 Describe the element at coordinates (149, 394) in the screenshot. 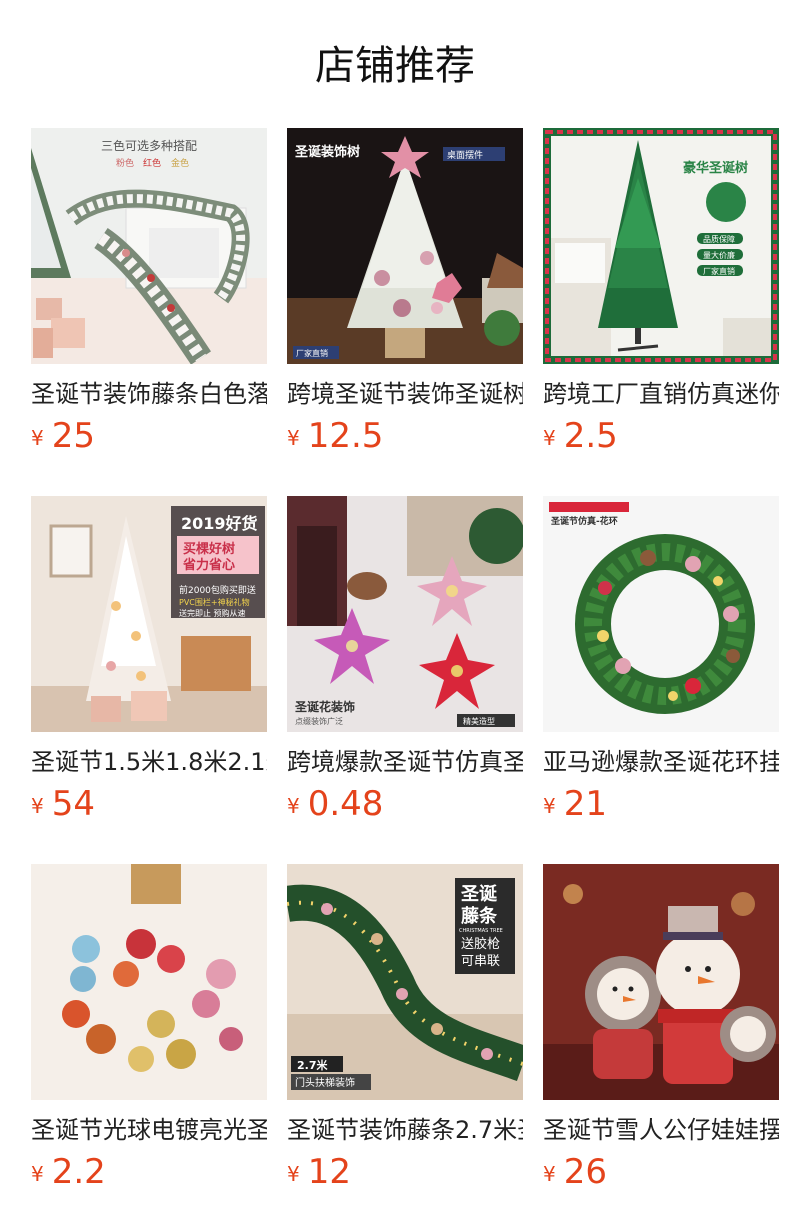

I see `product-name: 圣诞节装饰藤条白色落雪仿真圣诞藤条` at that location.